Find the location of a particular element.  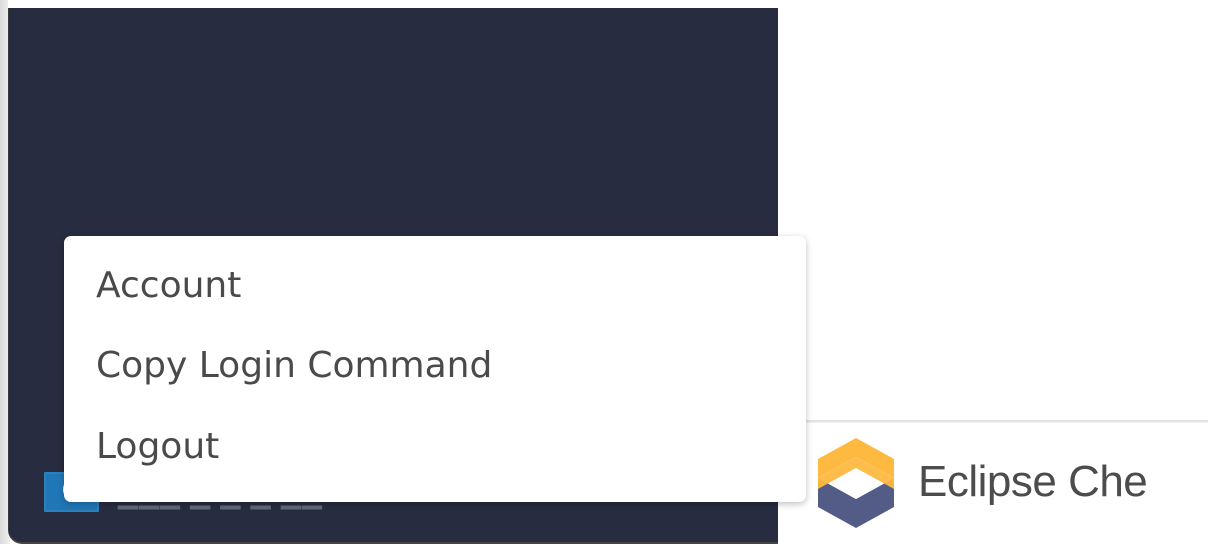

sidebar-top-strip is located at coordinates (393, 4).